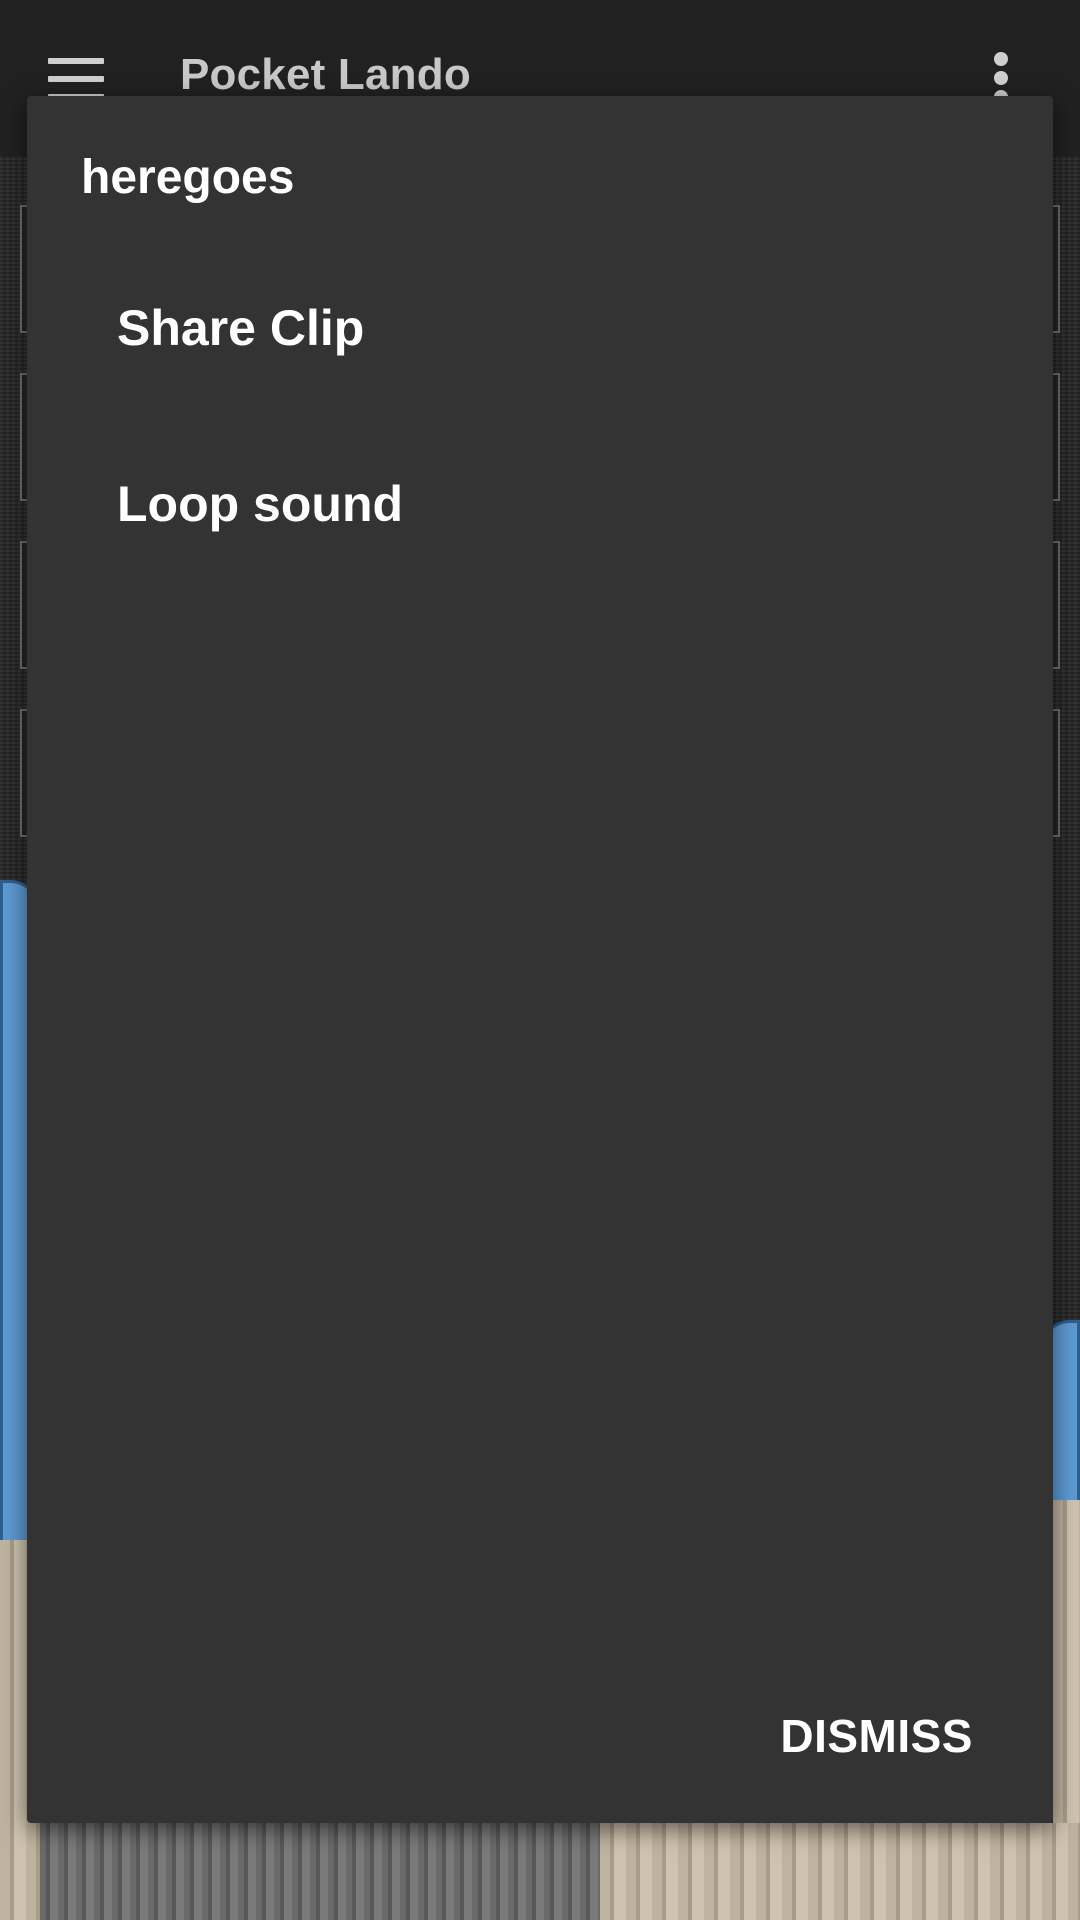 This screenshot has width=1080, height=1920. Describe the element at coordinates (876, 1736) in the screenshot. I see `dismiss-button: DISMISS` at that location.